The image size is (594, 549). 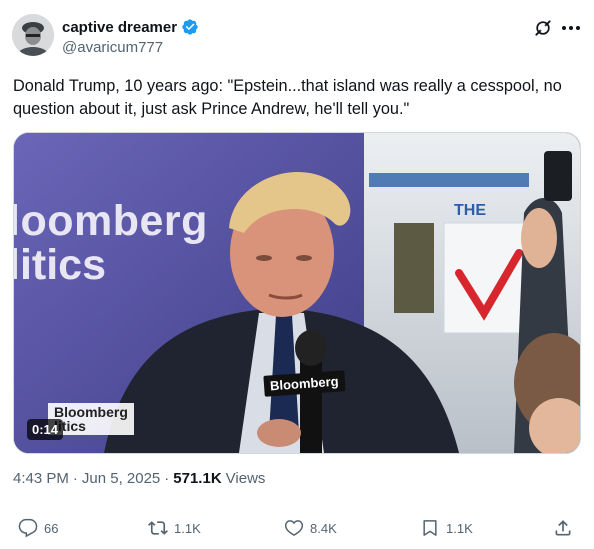 I want to click on author-handle: @avaricum777, so click(x=112, y=47).